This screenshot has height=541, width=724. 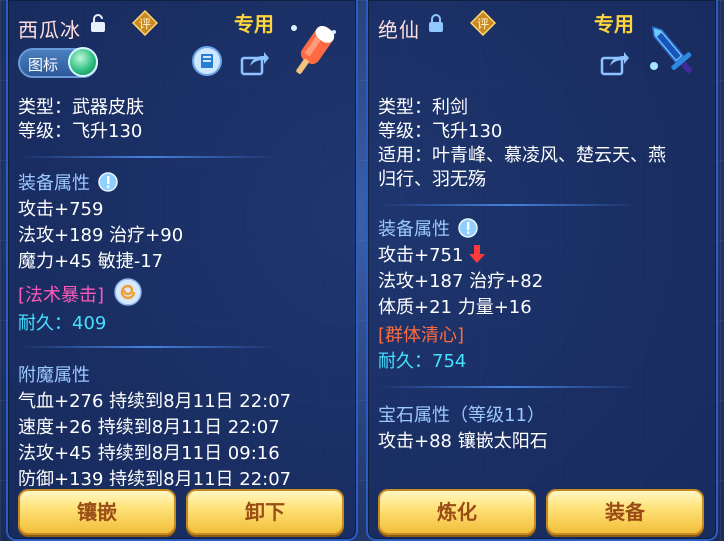 What do you see at coordinates (455, 307) in the screenshot?
I see `attribute-line: 体质+21 力量+16` at bounding box center [455, 307].